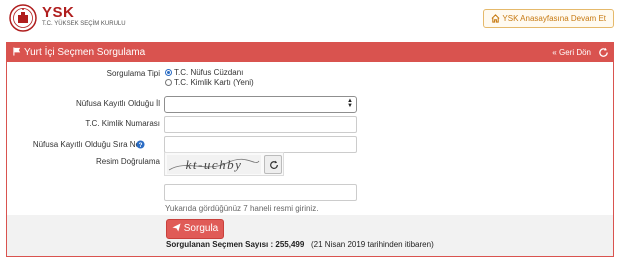 The image size is (620, 261). Describe the element at coordinates (85, 52) in the screenshot. I see `panel-title-text: Yurt İçi Seçmen Sorgulama` at that location.